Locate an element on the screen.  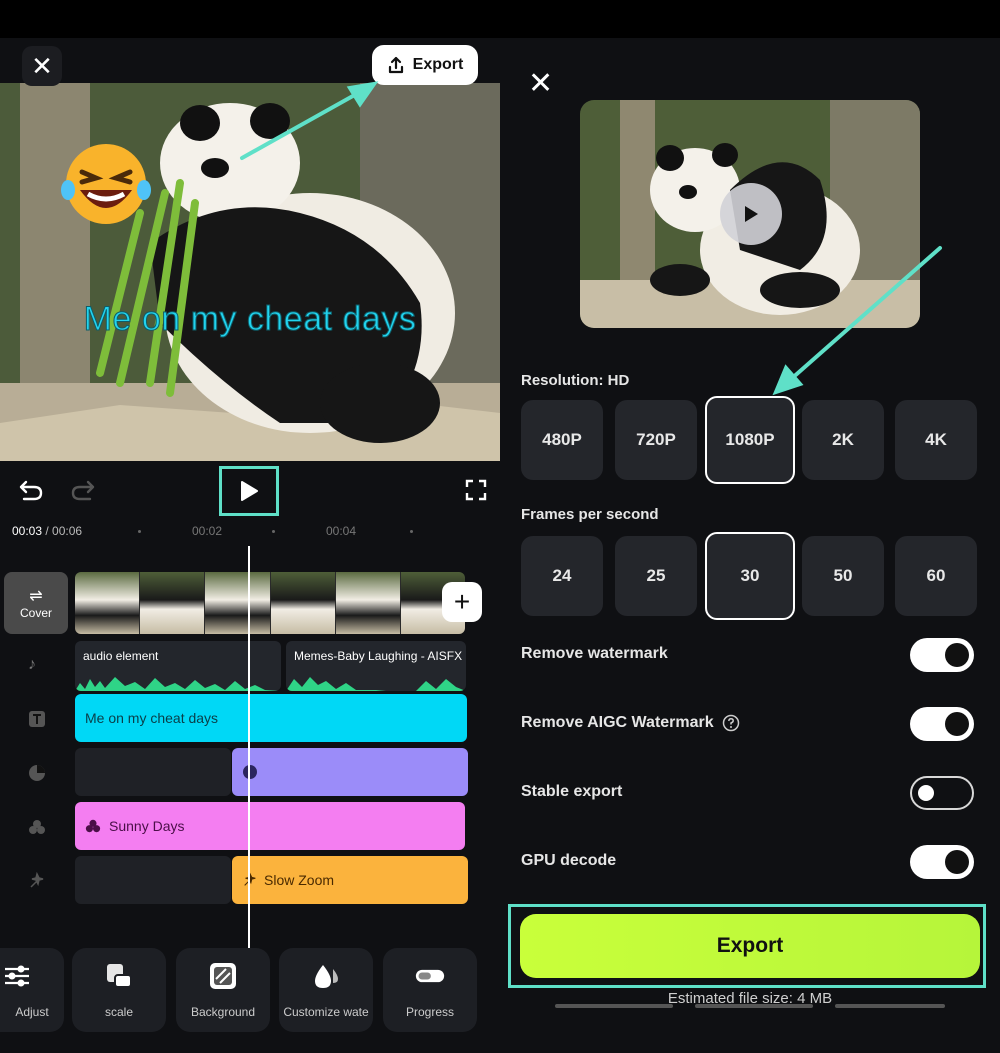
filter-icon is located at coordinates (93, 826).